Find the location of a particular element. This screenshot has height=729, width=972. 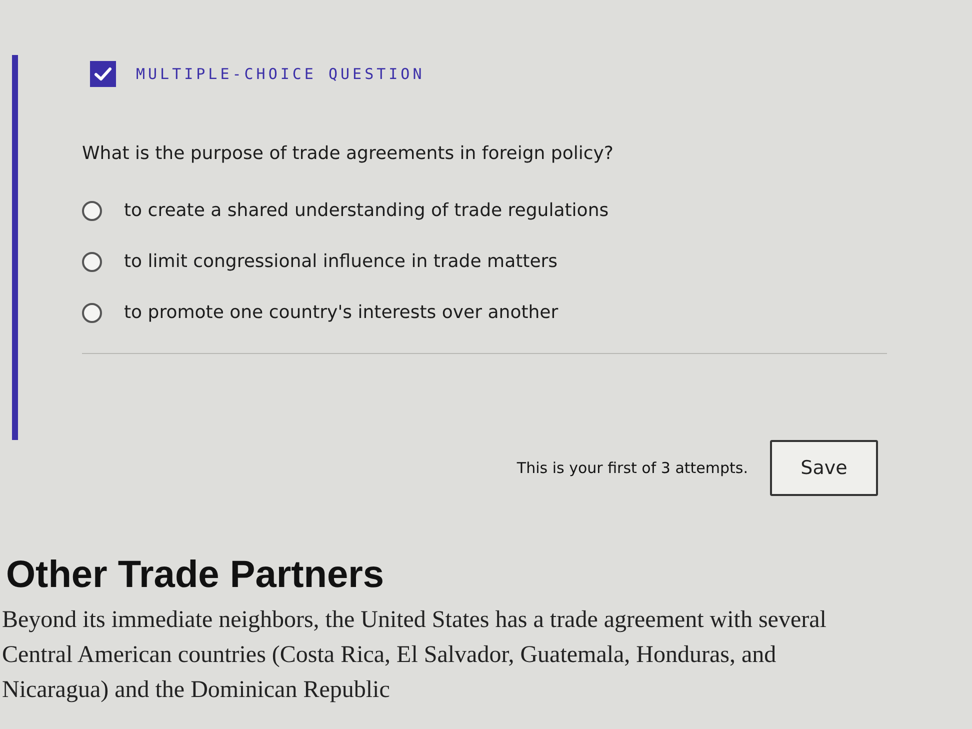

question-text: What is the purpose of trade agreements in foreign policy? is located at coordinates (348, 153).